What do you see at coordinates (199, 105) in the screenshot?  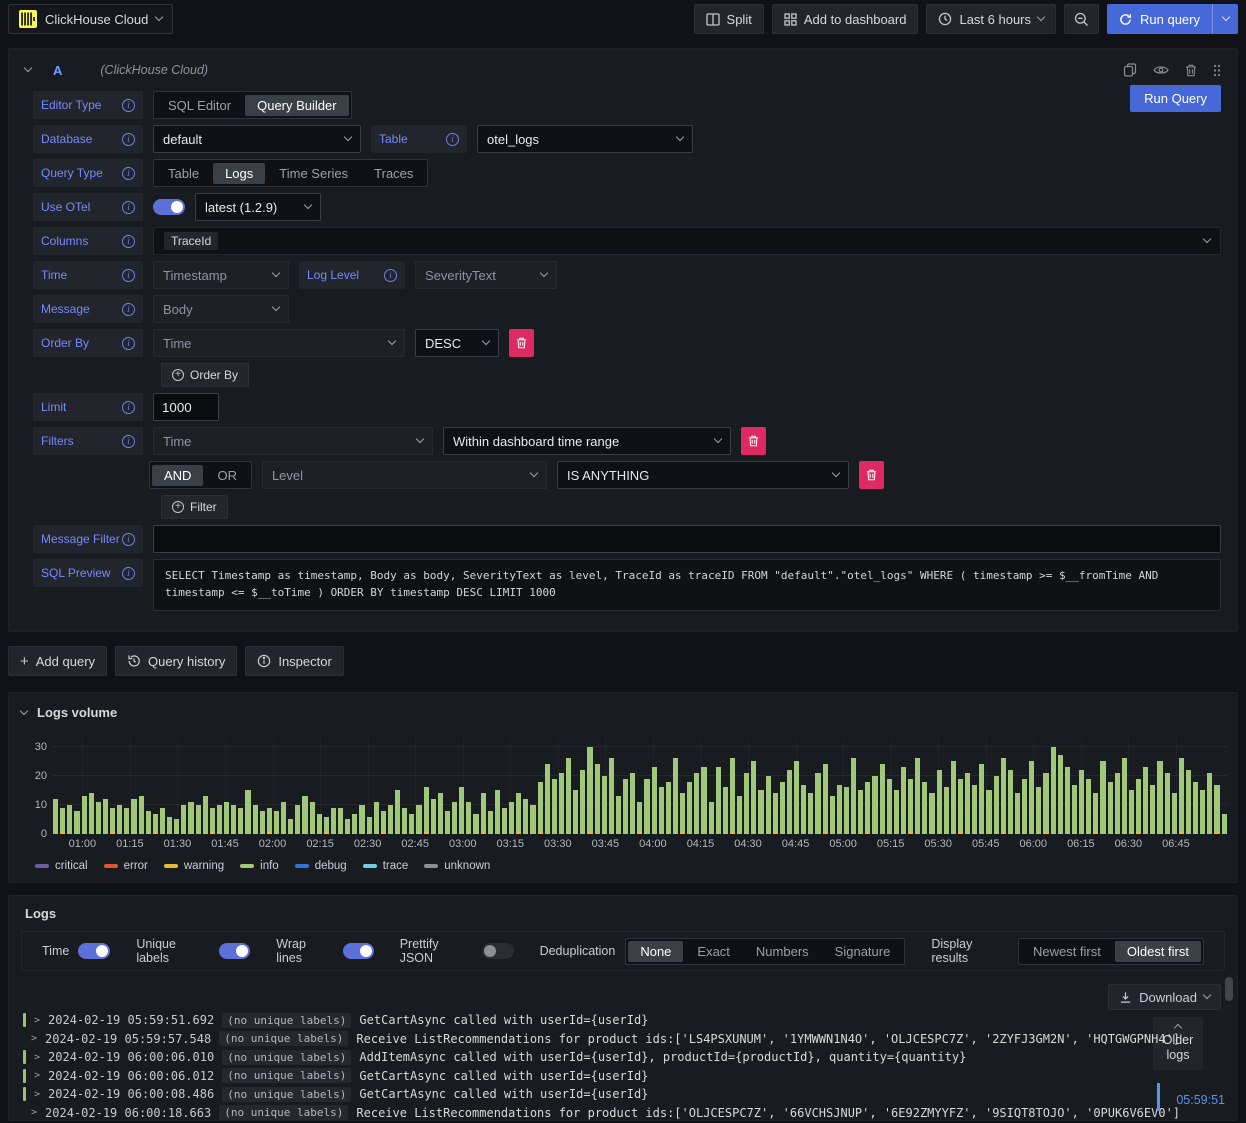 I see `option-sql-editor: SQL Editor` at bounding box center [199, 105].